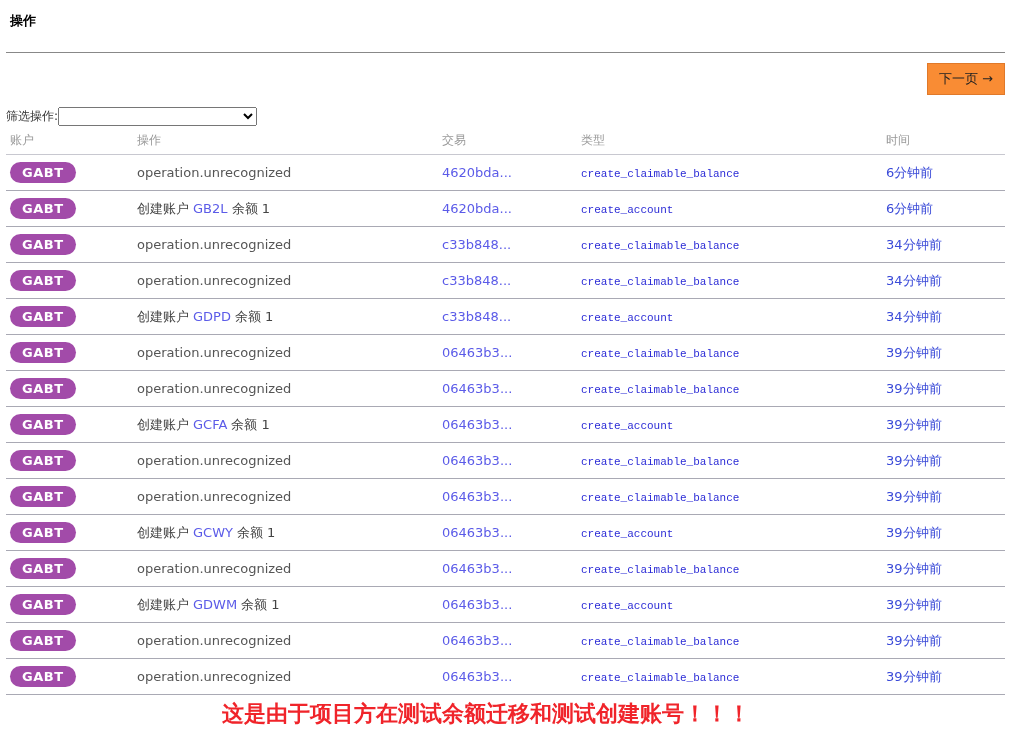 The height and width of the screenshot is (745, 1014). What do you see at coordinates (454, 140) in the screenshot?
I see `column-header: 交易` at bounding box center [454, 140].